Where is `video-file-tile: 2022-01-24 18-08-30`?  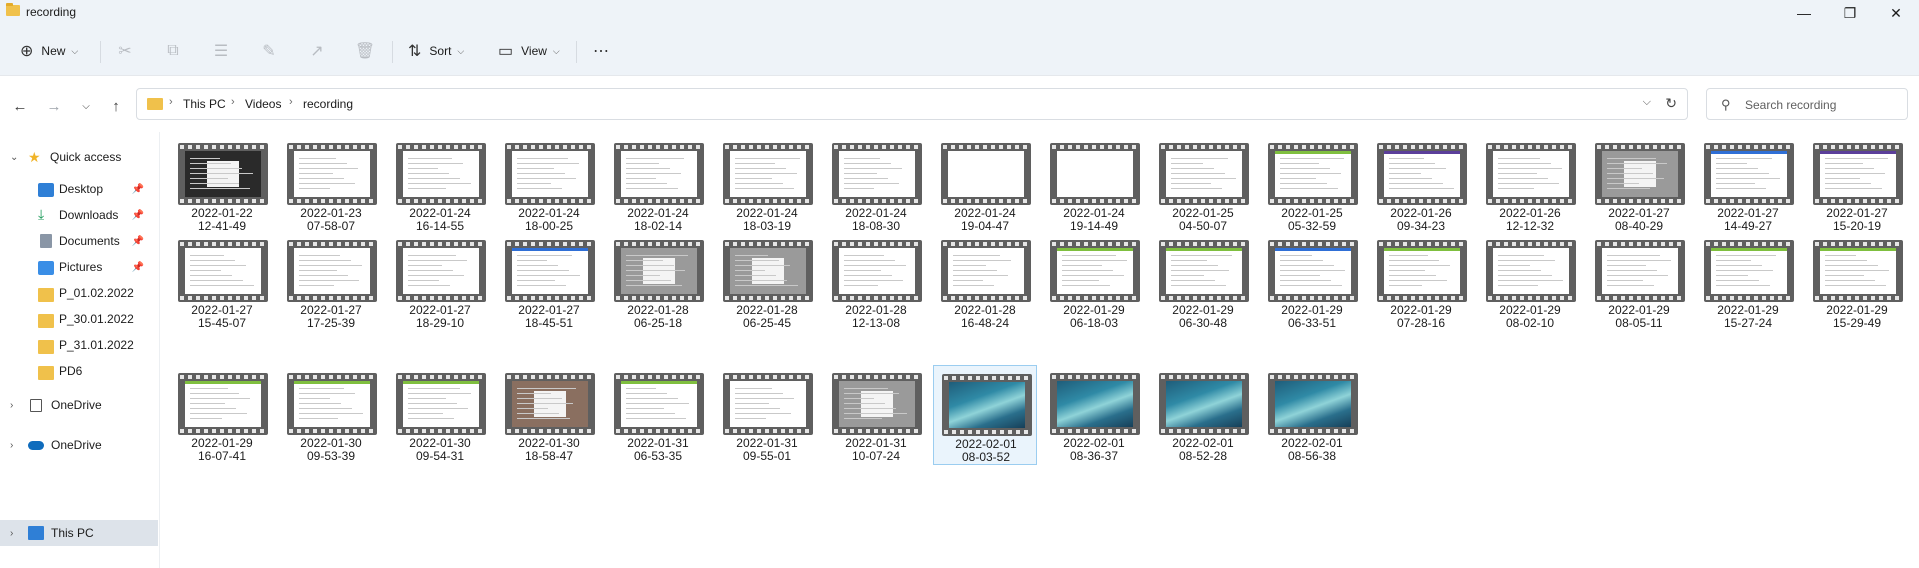
video-file-tile: 2022-01-24 18-08-30 is located at coordinates (876, 185).